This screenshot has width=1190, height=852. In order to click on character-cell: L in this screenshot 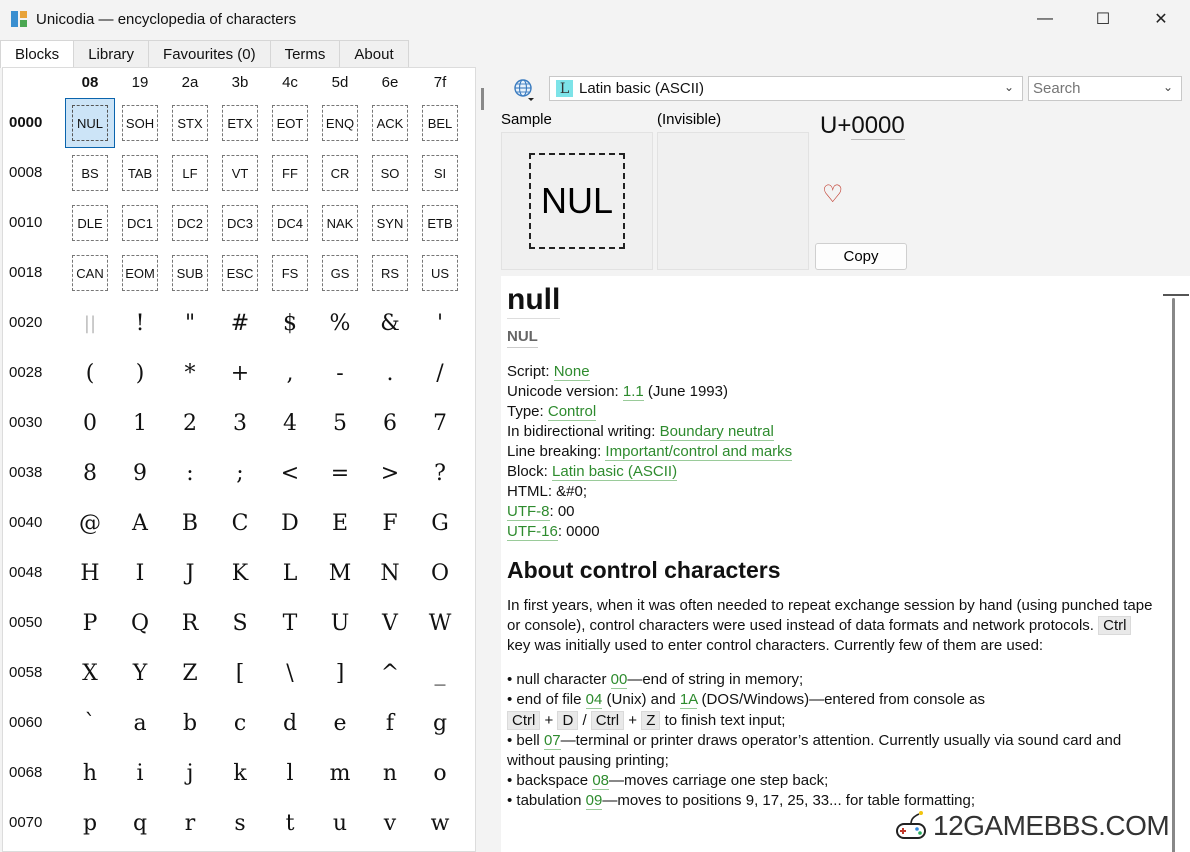, I will do `click(290, 573)`.